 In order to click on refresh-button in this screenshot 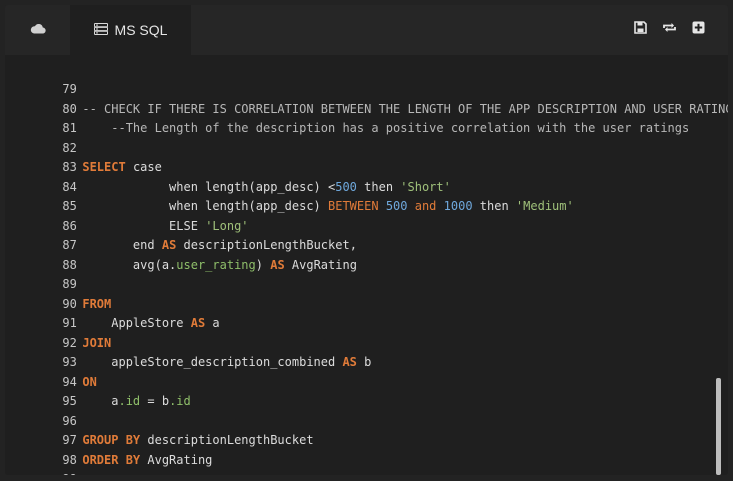, I will do `click(669, 29)`.